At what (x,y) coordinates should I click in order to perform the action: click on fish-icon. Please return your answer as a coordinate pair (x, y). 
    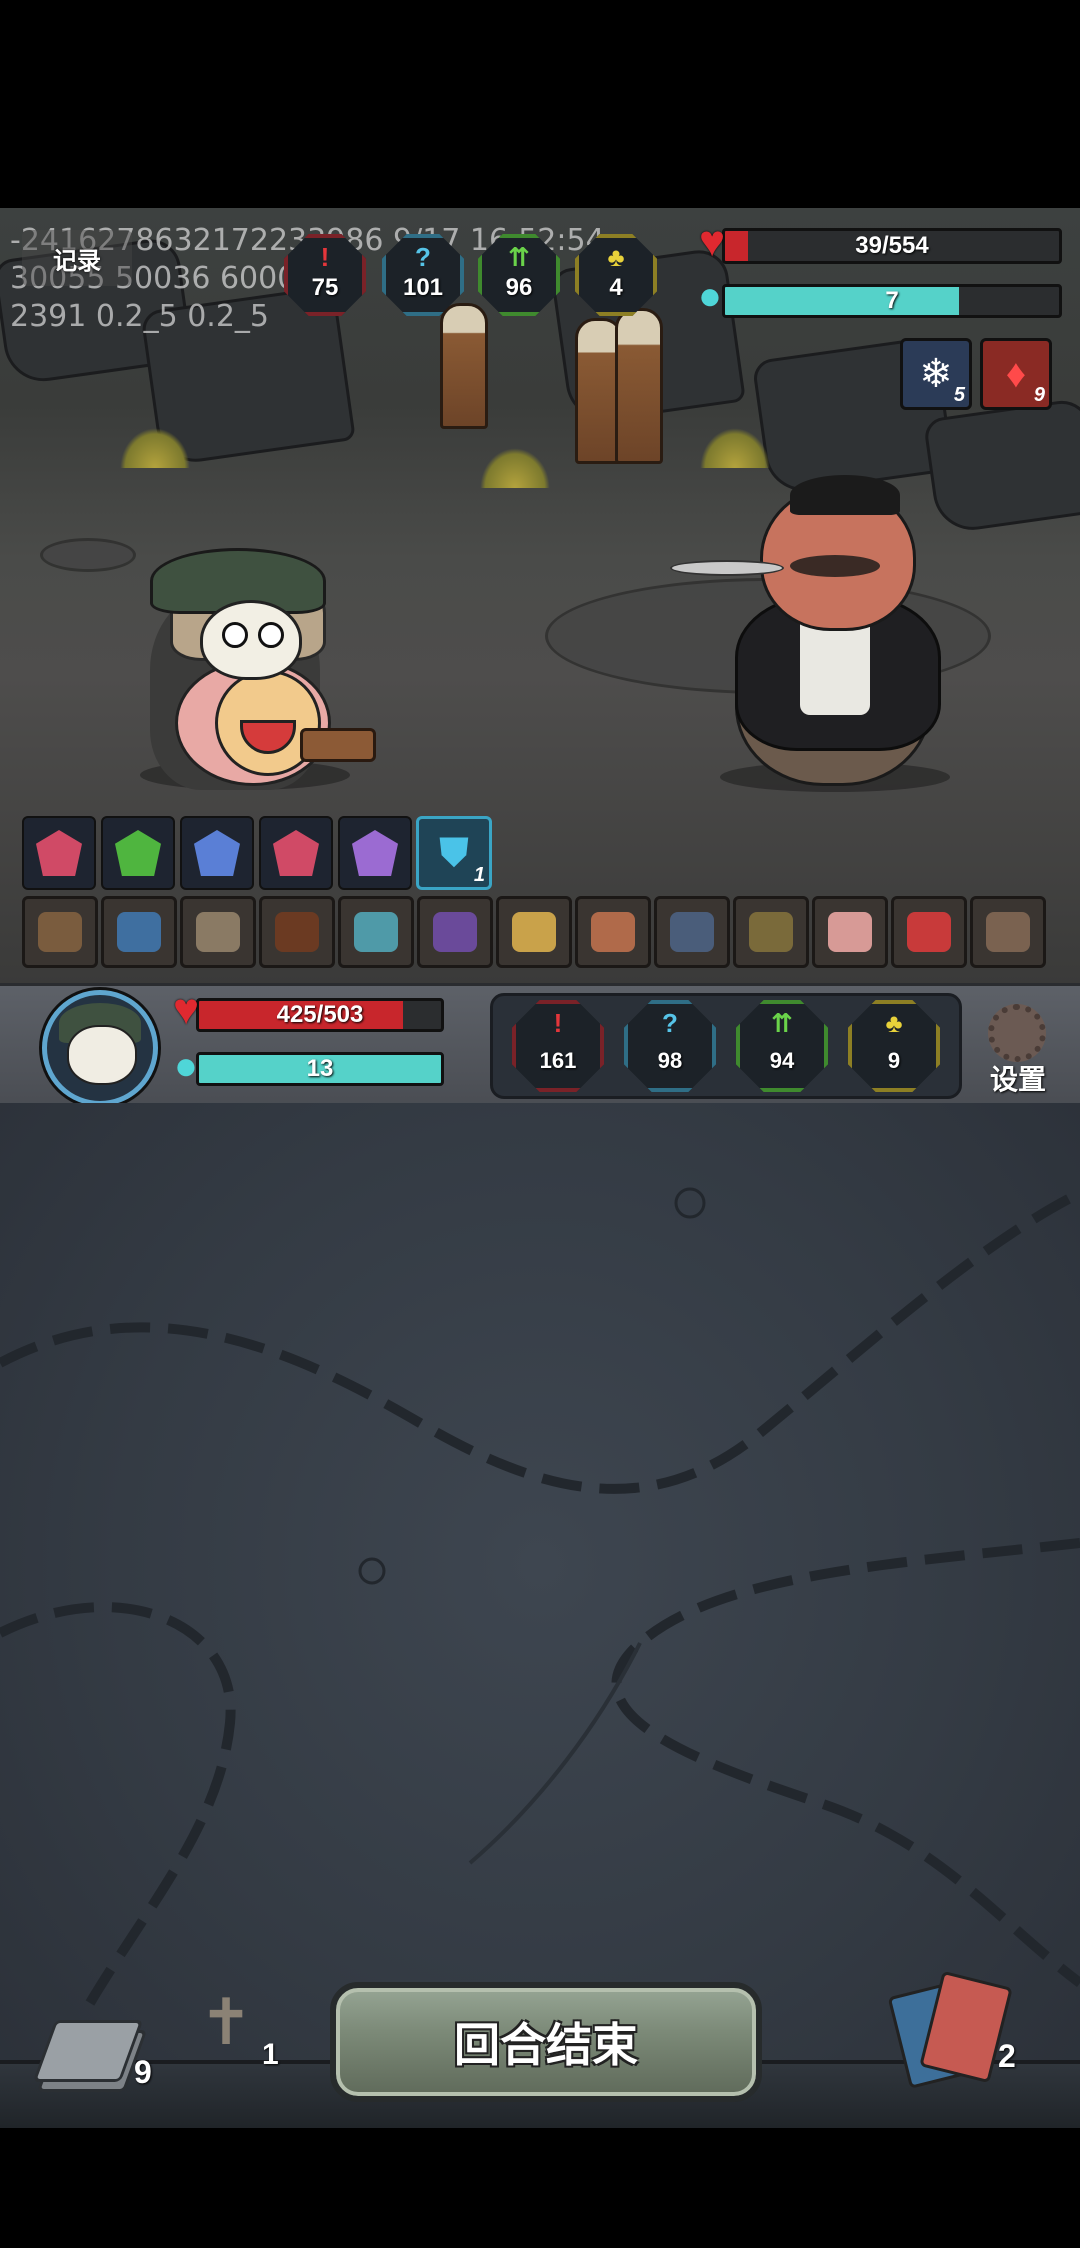
    Looking at the image, I should click on (376, 932).